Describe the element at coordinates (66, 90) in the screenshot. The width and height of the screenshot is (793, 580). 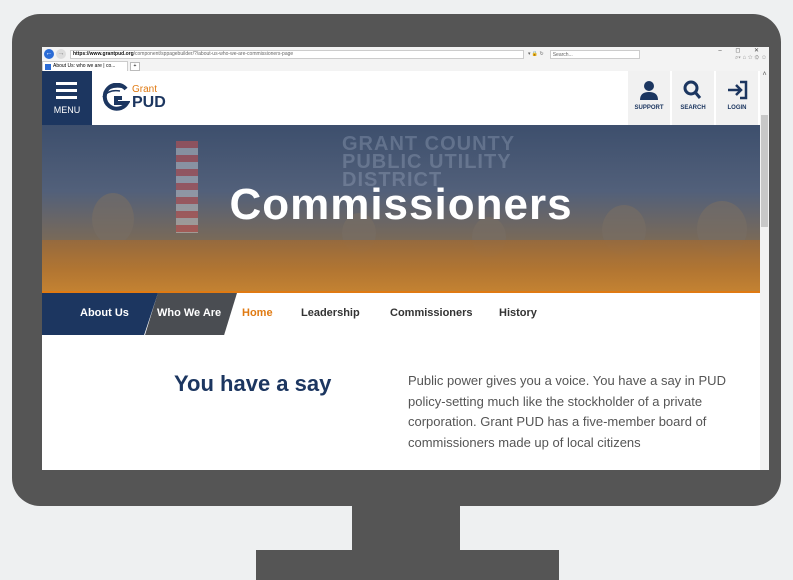
I see `hamburger-icon` at that location.